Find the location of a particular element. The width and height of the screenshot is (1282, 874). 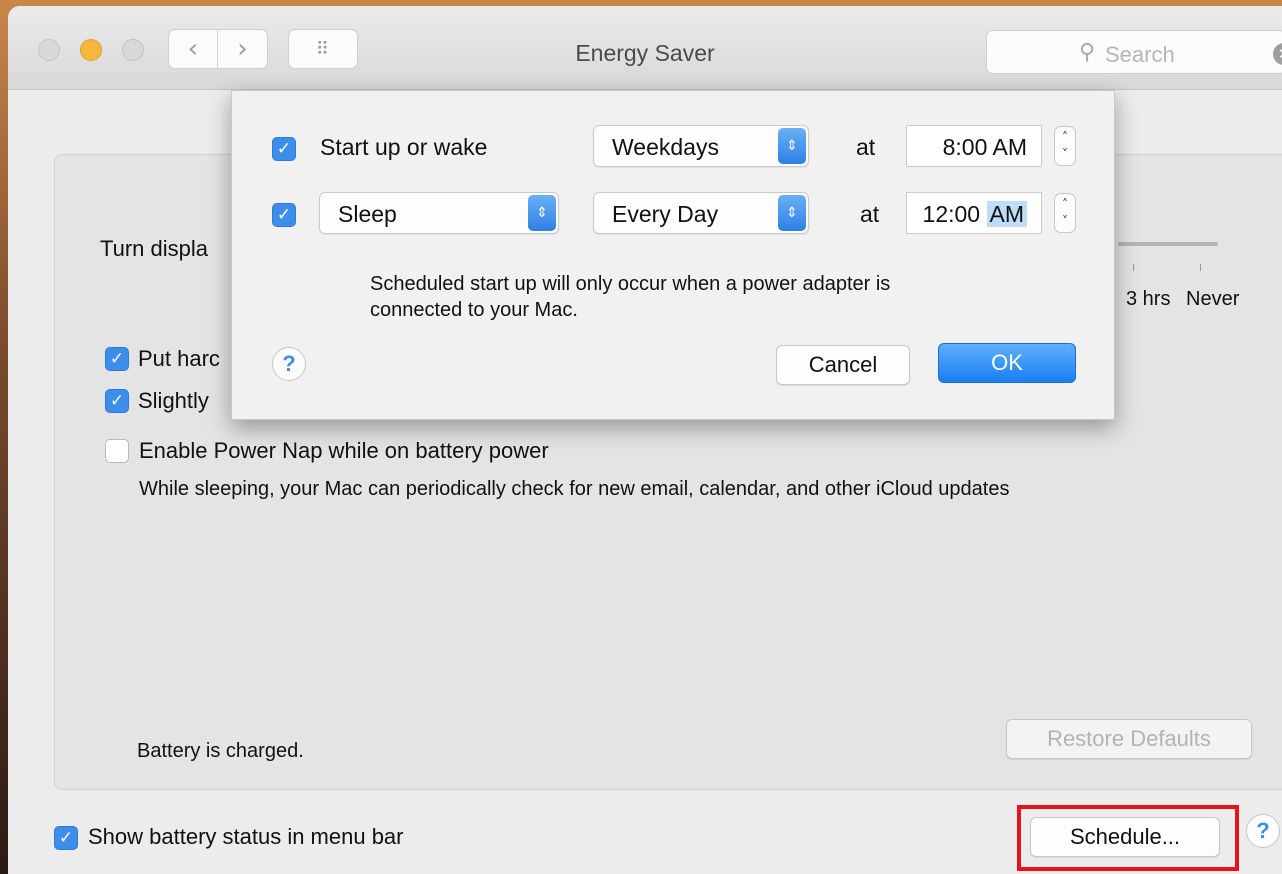

start-up-time-stepper: ˄ ˅ is located at coordinates (1065, 146).